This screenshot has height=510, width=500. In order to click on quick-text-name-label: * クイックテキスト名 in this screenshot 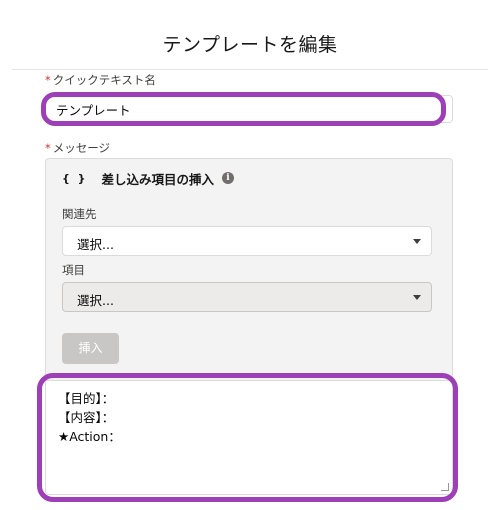, I will do `click(100, 80)`.